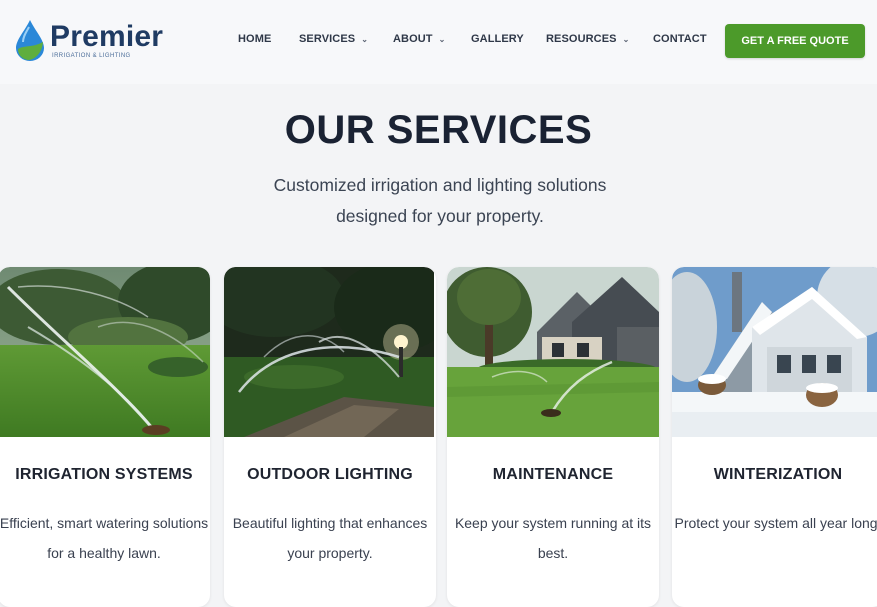 This screenshot has width=877, height=607. I want to click on nav-item-label: HOME, so click(255, 39).